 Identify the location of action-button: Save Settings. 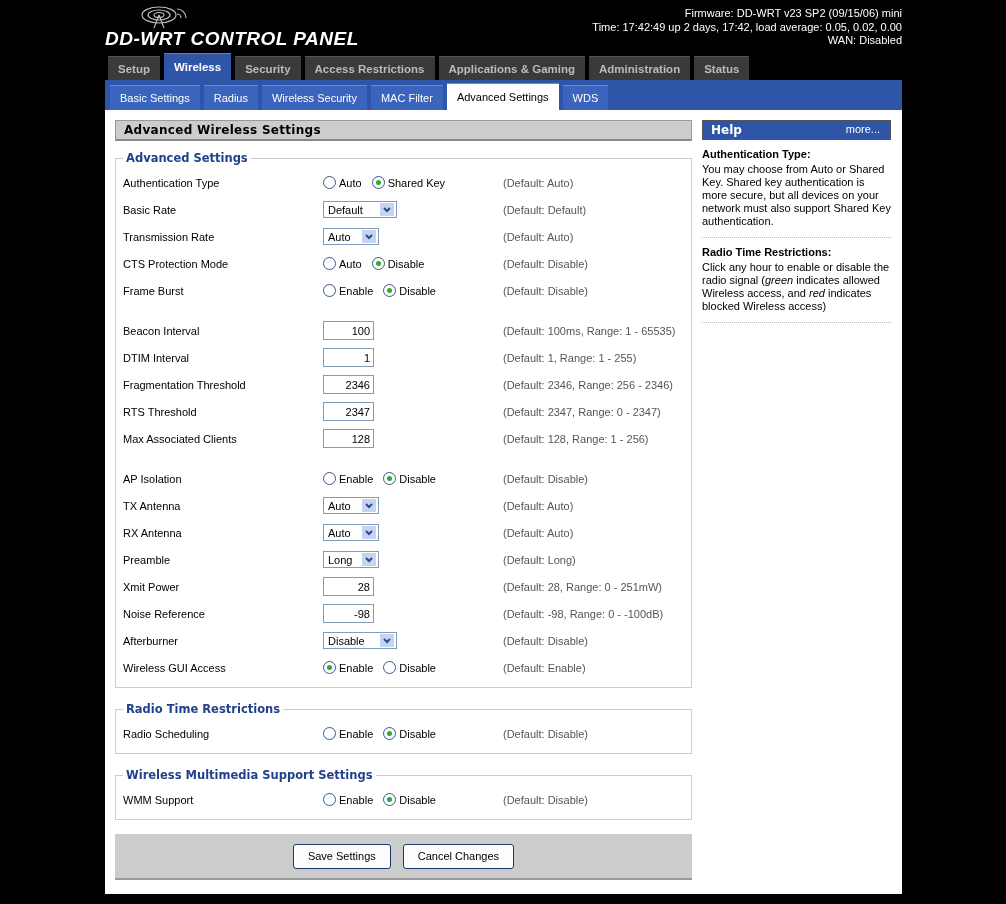
(341, 856).